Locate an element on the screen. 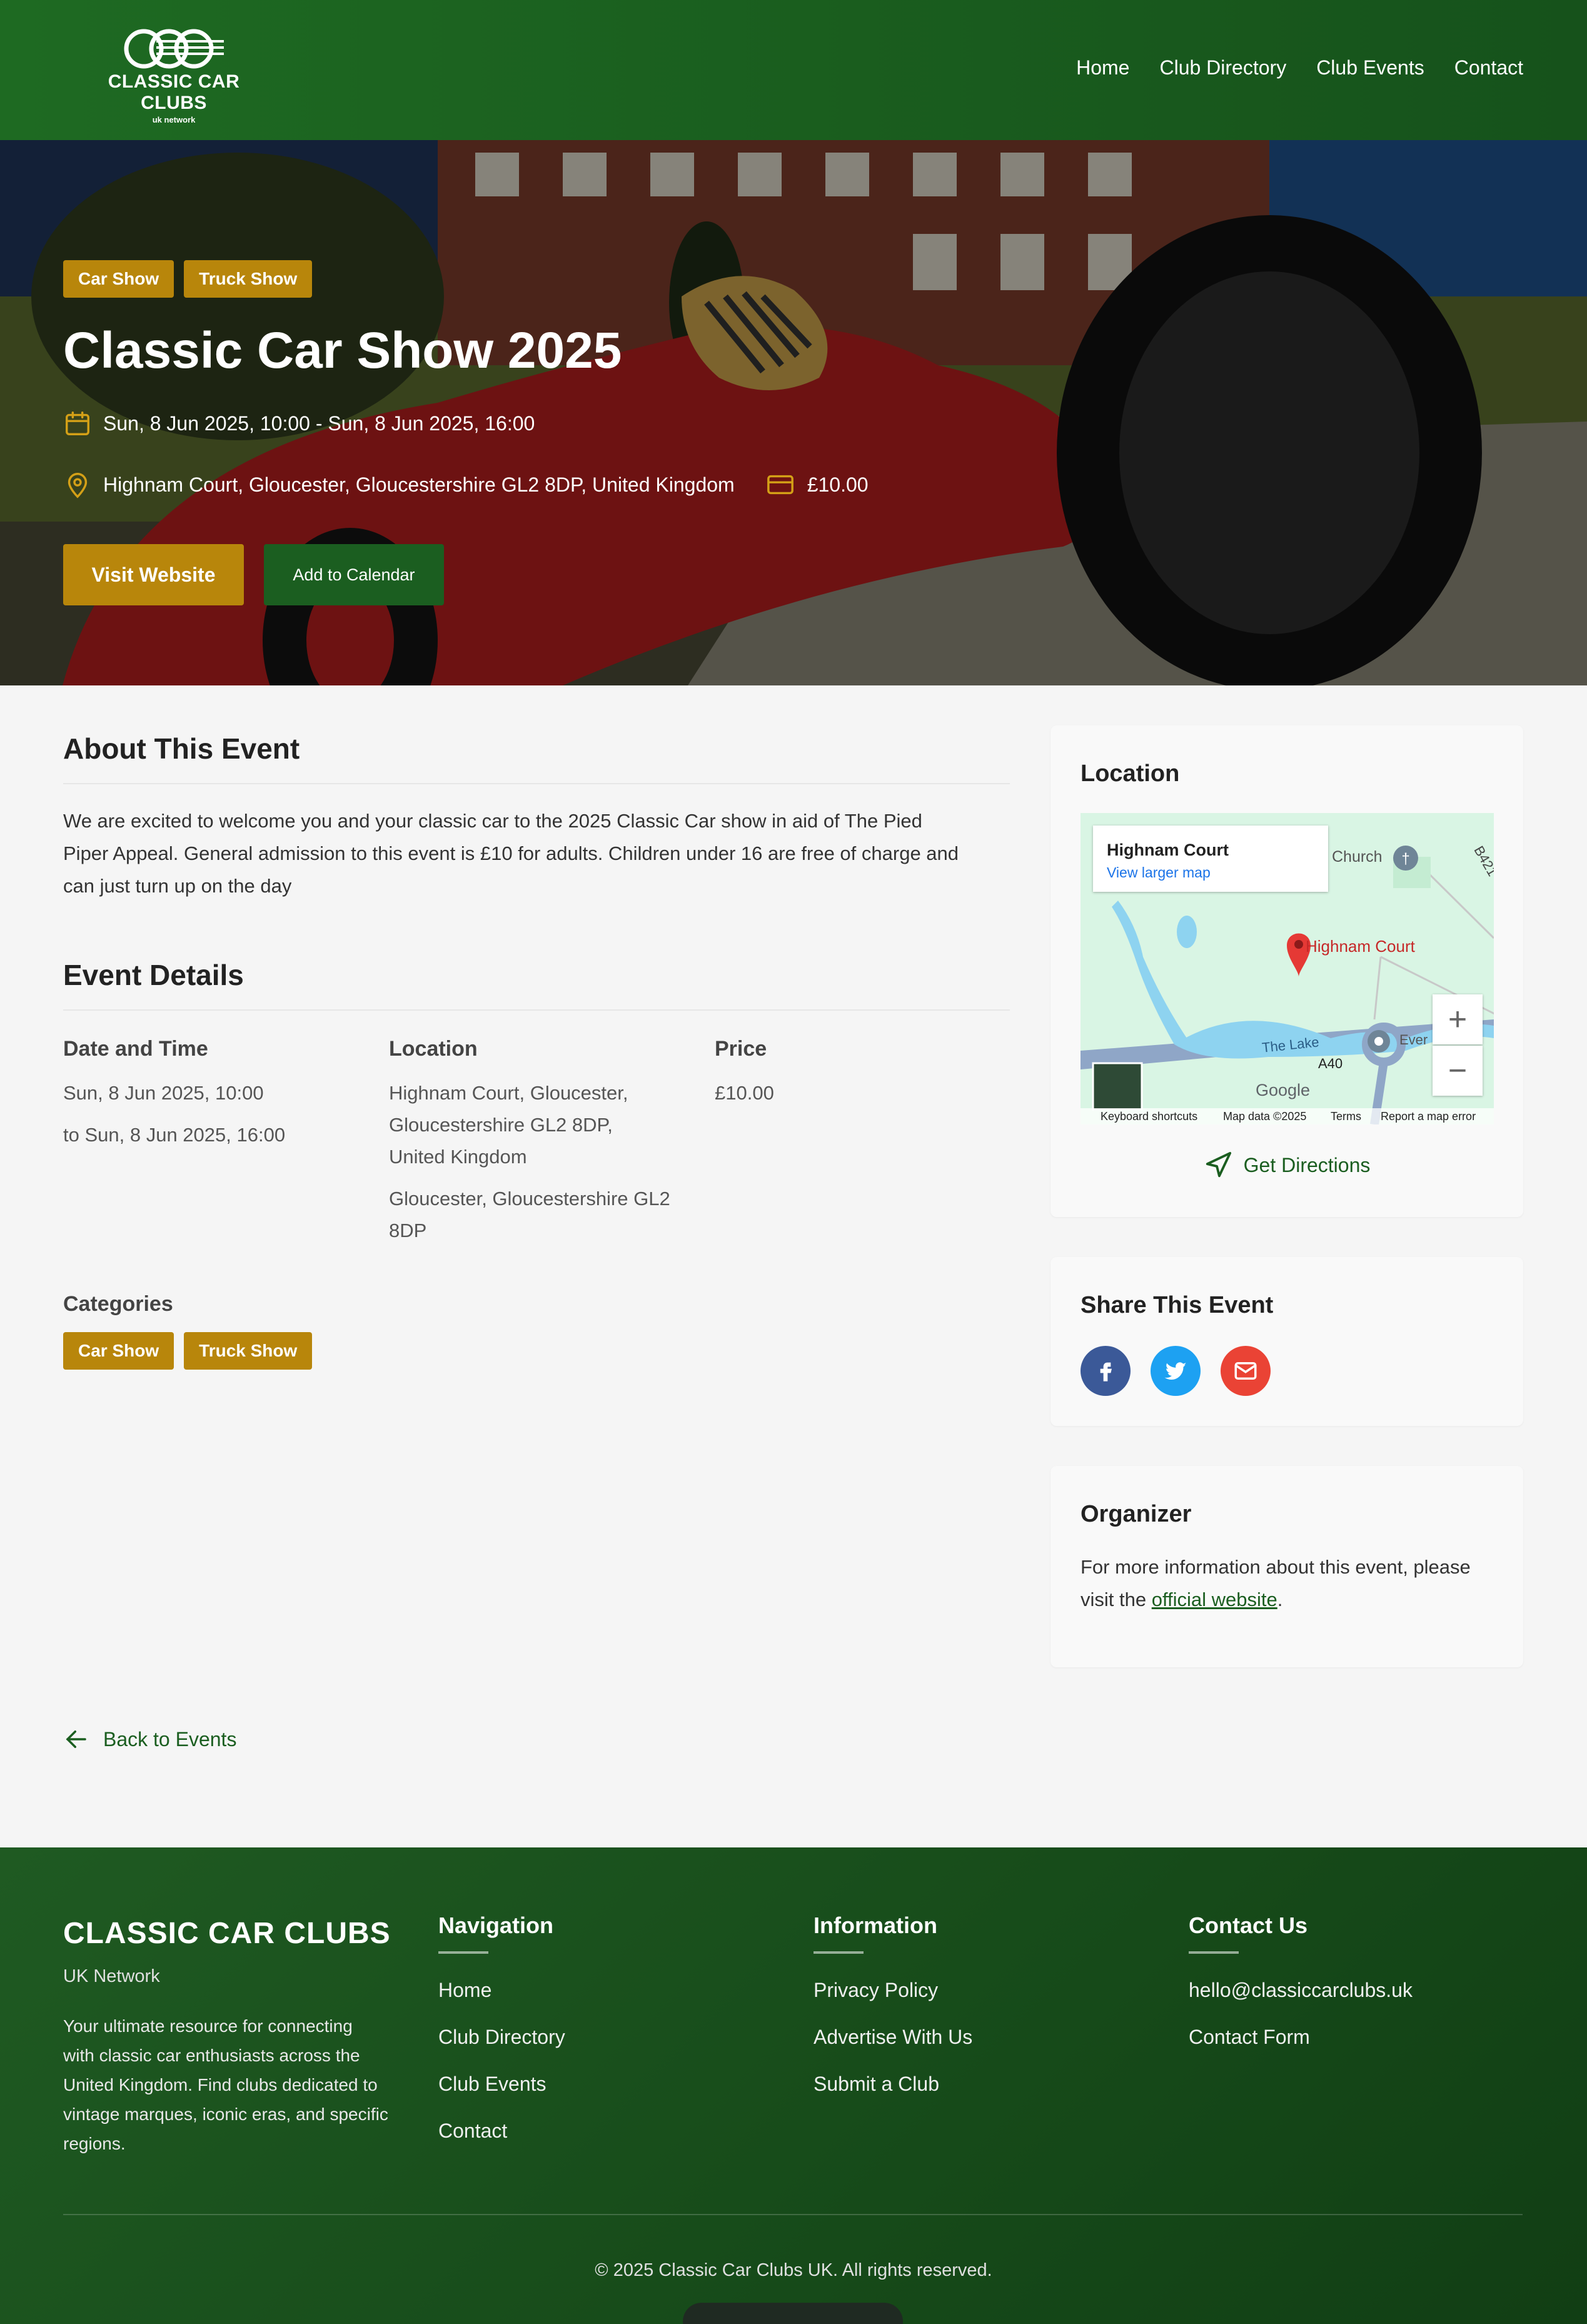 The width and height of the screenshot is (1587, 2324). footer-subtitle: UK Network is located at coordinates (111, 1976).